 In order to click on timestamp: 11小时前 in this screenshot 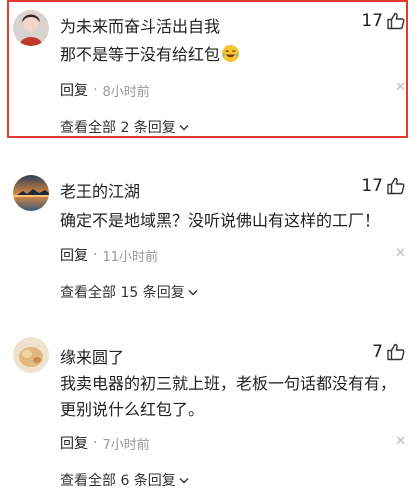, I will do `click(130, 257)`.